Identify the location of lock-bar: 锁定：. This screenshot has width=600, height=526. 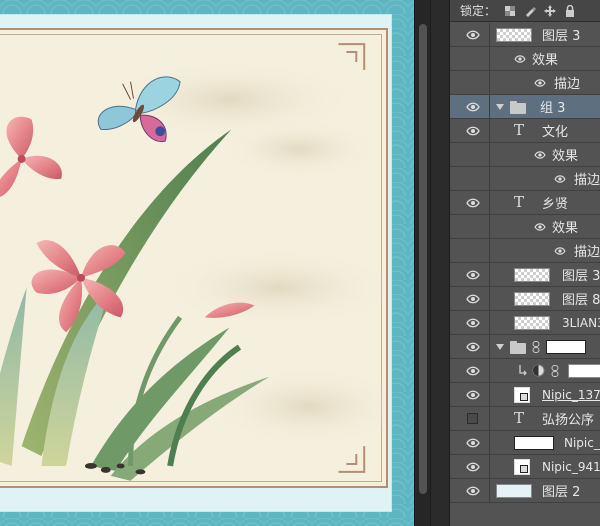
(525, 11).